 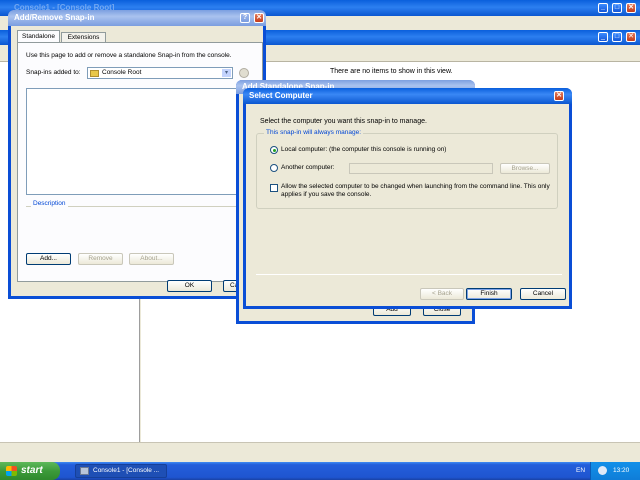 I want to click on finish-button: Finish, so click(x=489, y=294).